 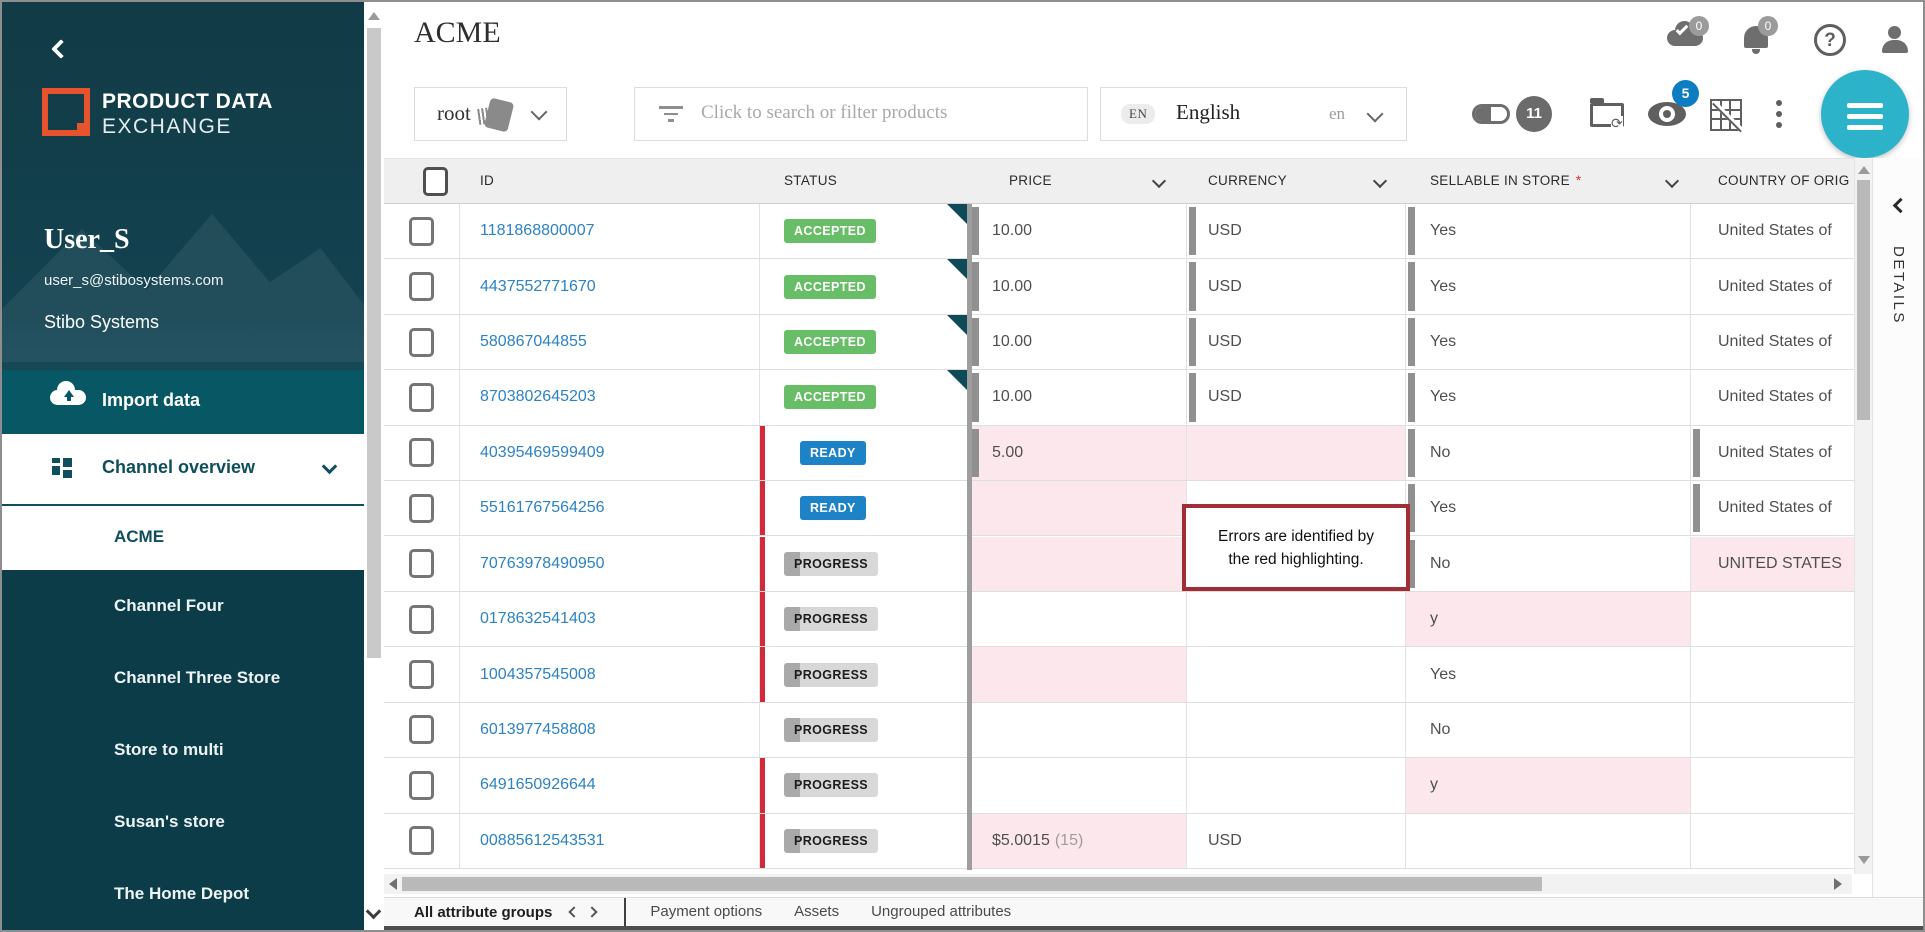 I want to click on product-id-link: 6491650926644, so click(x=538, y=785).